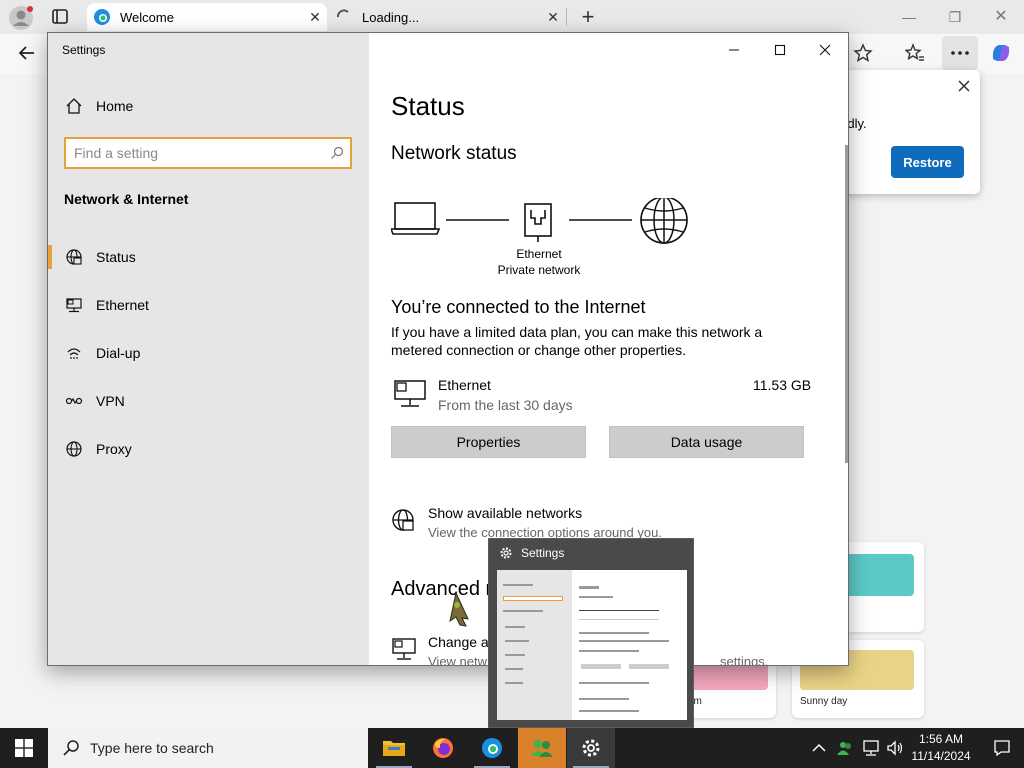 The width and height of the screenshot is (1024, 768). I want to click on taskbar-clock: 1:56 AM 11/14/2024, so click(941, 748).